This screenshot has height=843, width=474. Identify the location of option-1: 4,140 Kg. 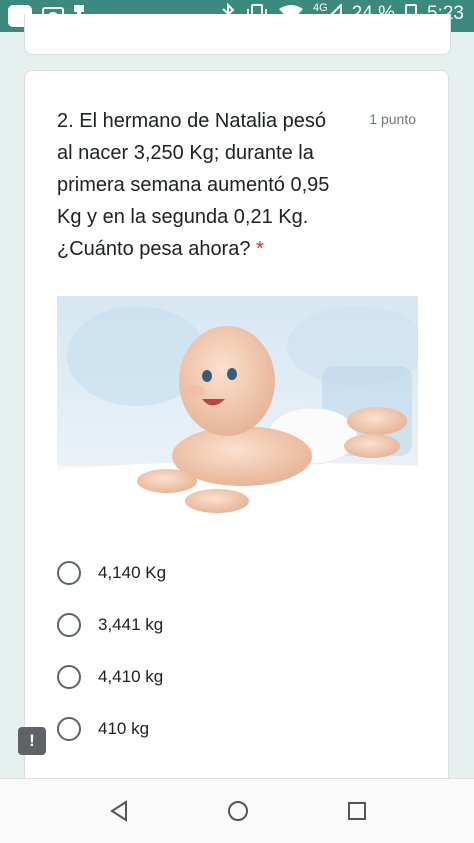
(207, 573).